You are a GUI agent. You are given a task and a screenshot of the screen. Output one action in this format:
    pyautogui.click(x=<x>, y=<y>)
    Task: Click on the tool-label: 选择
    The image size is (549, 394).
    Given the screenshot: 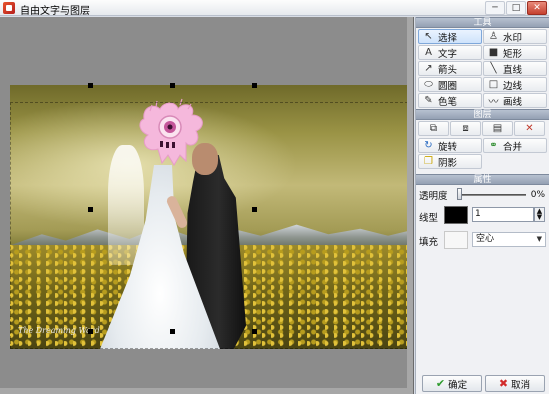 What is the action you would take?
    pyautogui.click(x=448, y=38)
    